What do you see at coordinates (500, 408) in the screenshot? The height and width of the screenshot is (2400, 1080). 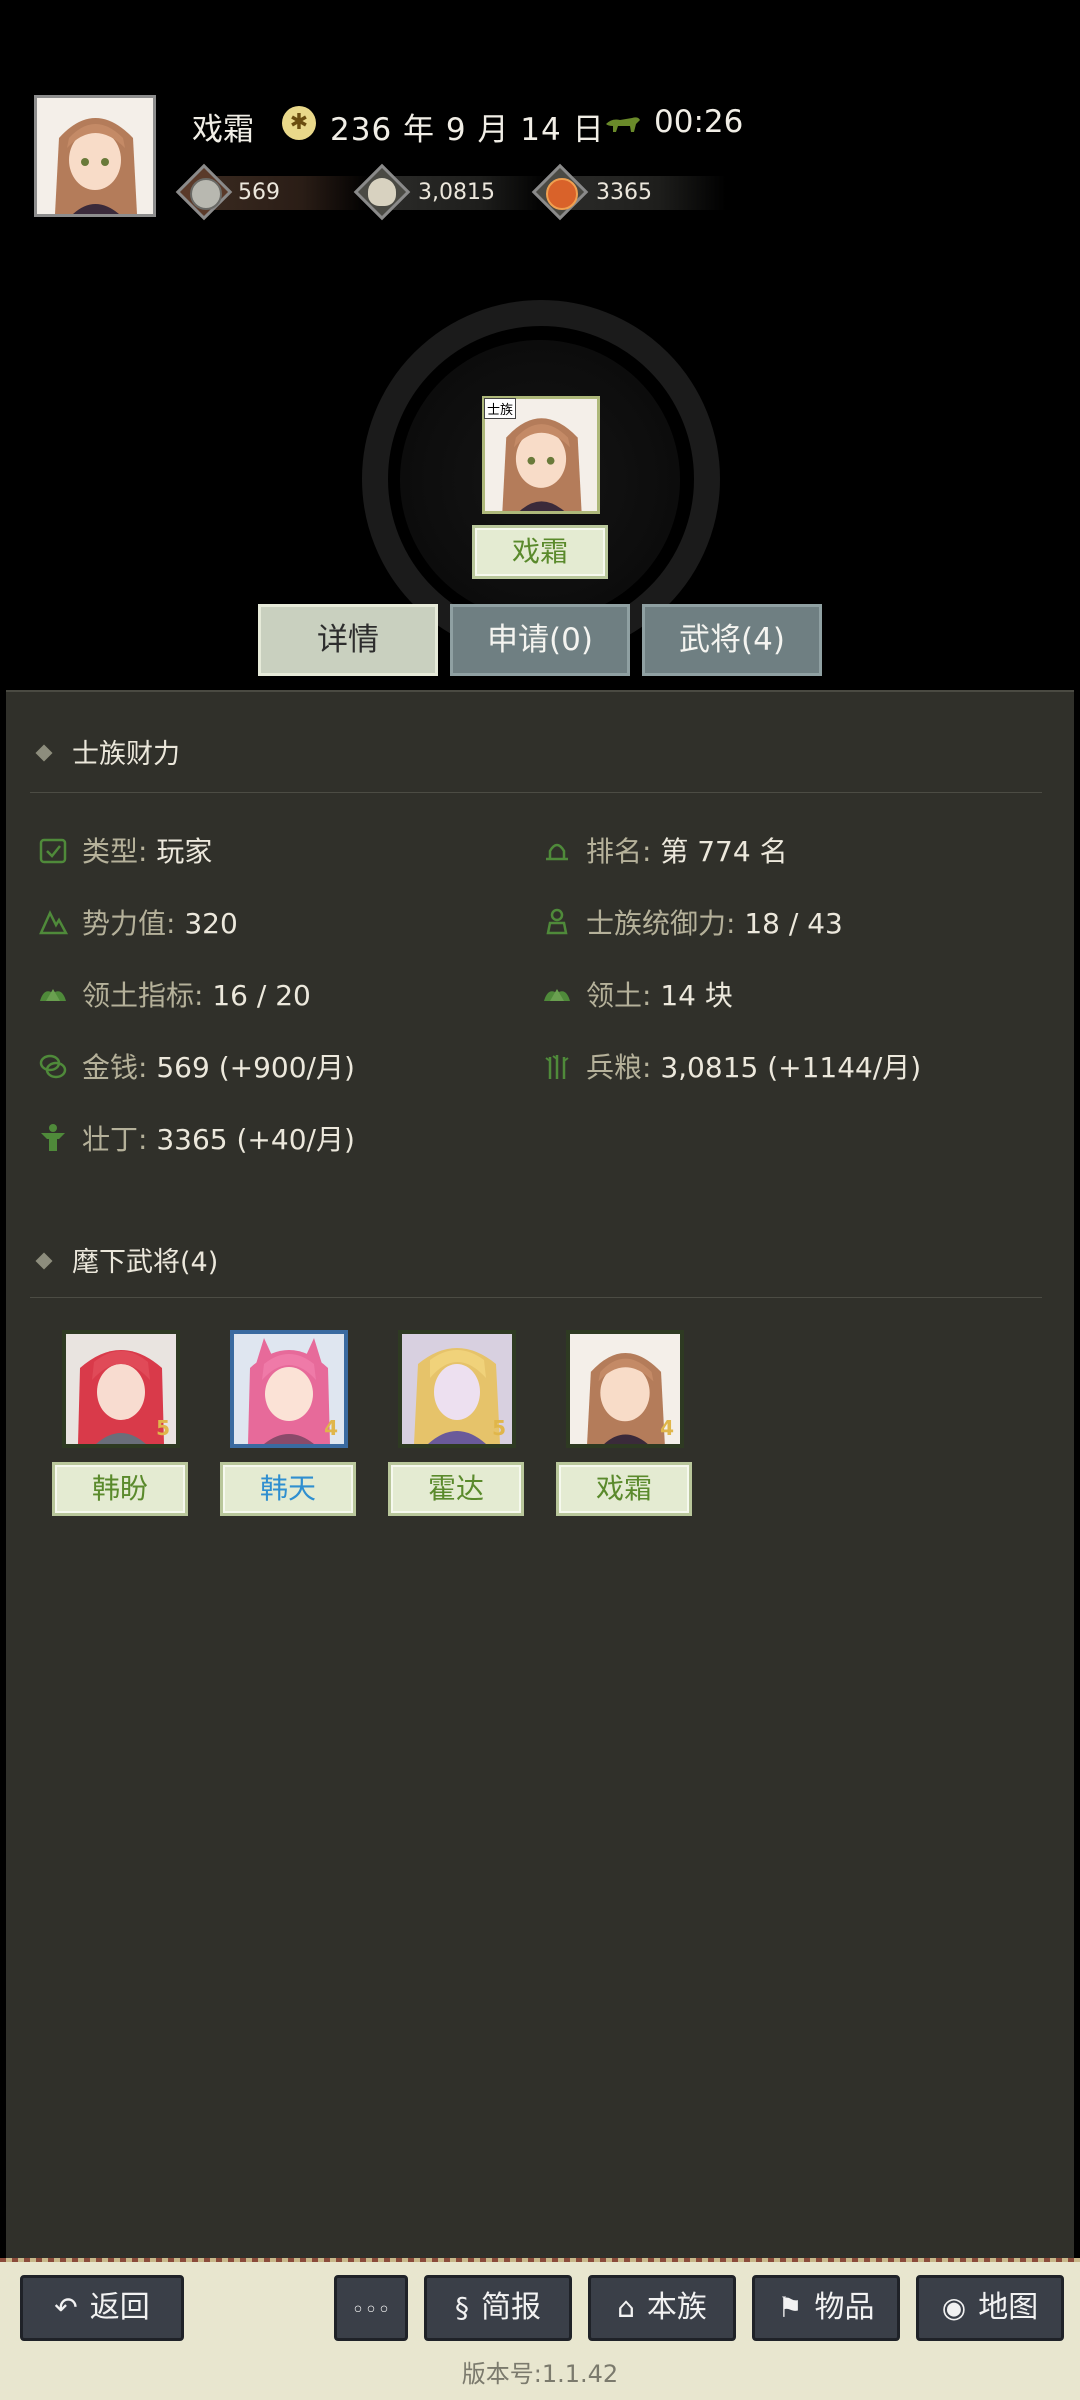 I see `clan-tag: 士族` at bounding box center [500, 408].